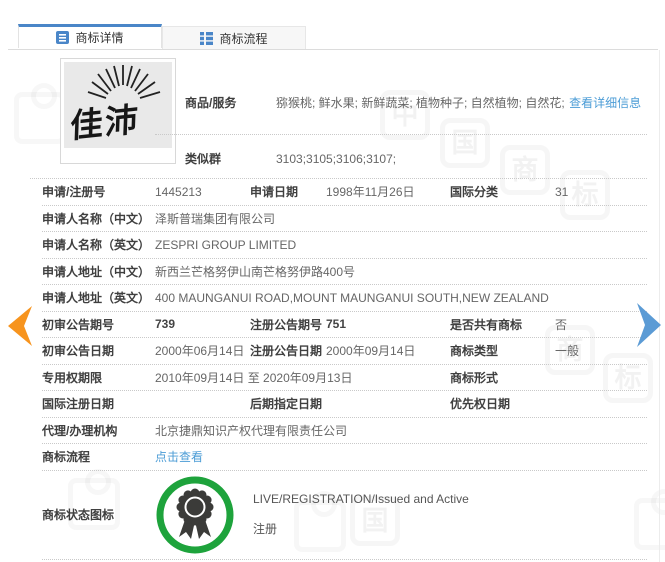 The width and height of the screenshot is (665, 562). Describe the element at coordinates (650, 325) in the screenshot. I see `next-arrow-button` at that location.